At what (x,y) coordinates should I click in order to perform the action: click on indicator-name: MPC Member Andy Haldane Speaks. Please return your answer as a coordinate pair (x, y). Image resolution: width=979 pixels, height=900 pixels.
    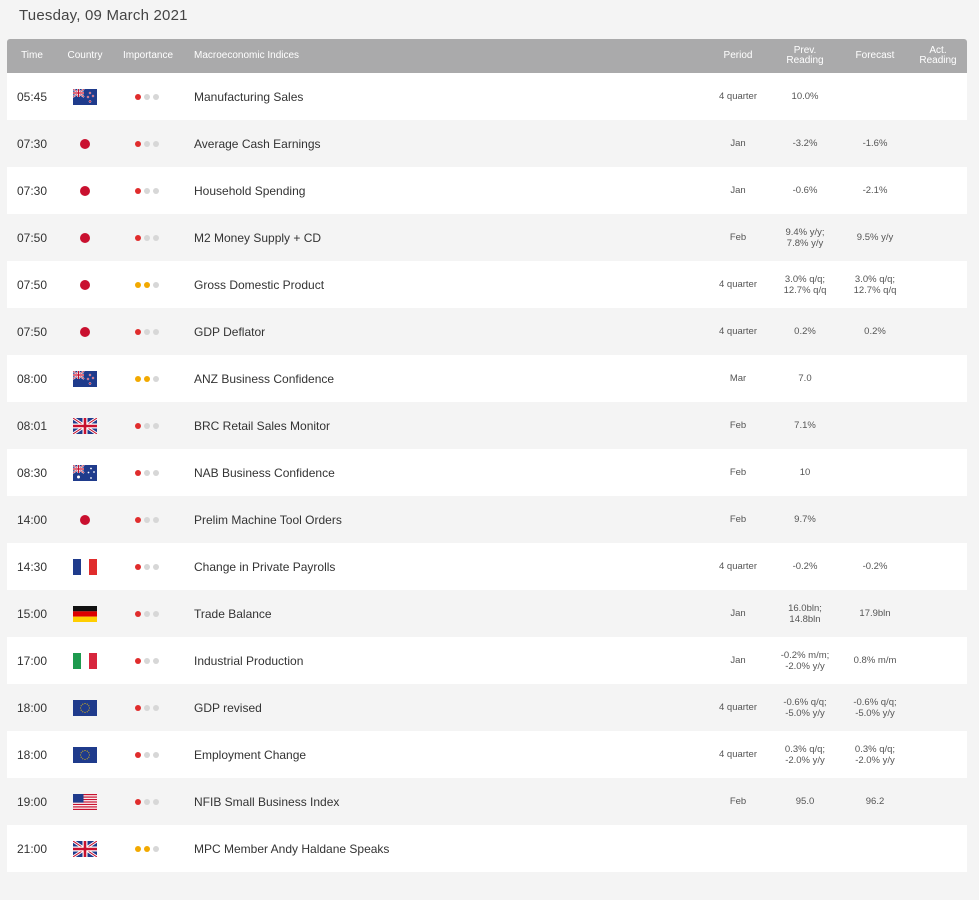
    Looking at the image, I should click on (291, 848).